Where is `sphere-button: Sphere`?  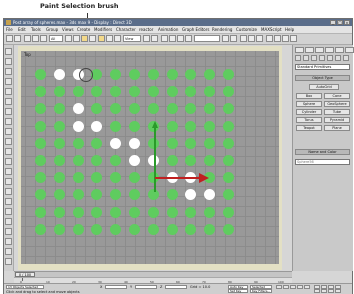
sphere-button: Sphere is located at coordinates (309, 104).